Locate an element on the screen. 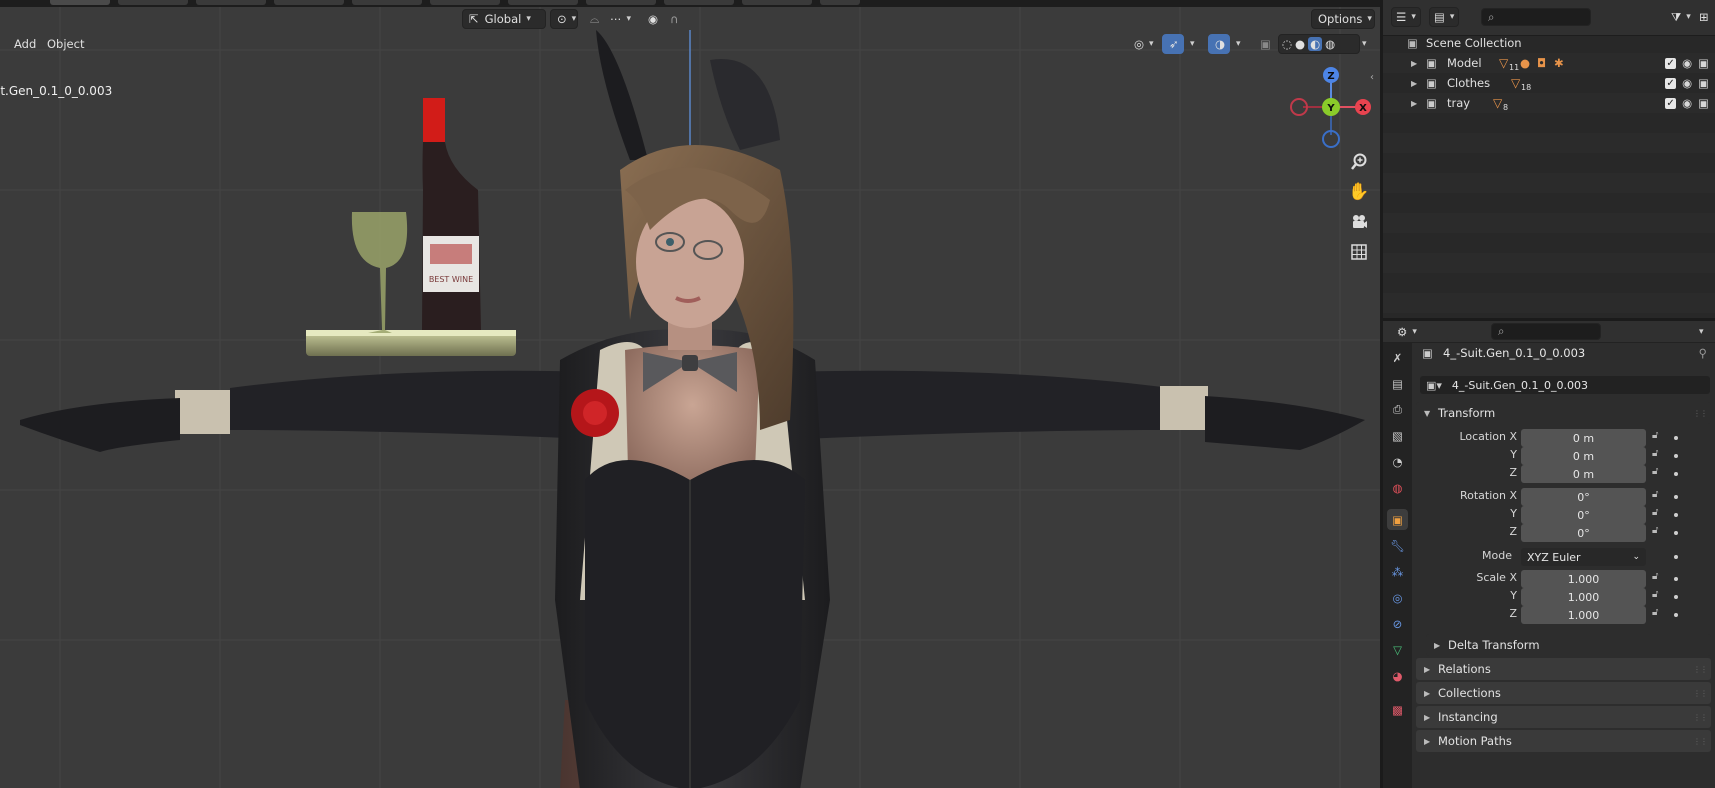  rotation-y-input: 0° is located at coordinates (1583, 515).